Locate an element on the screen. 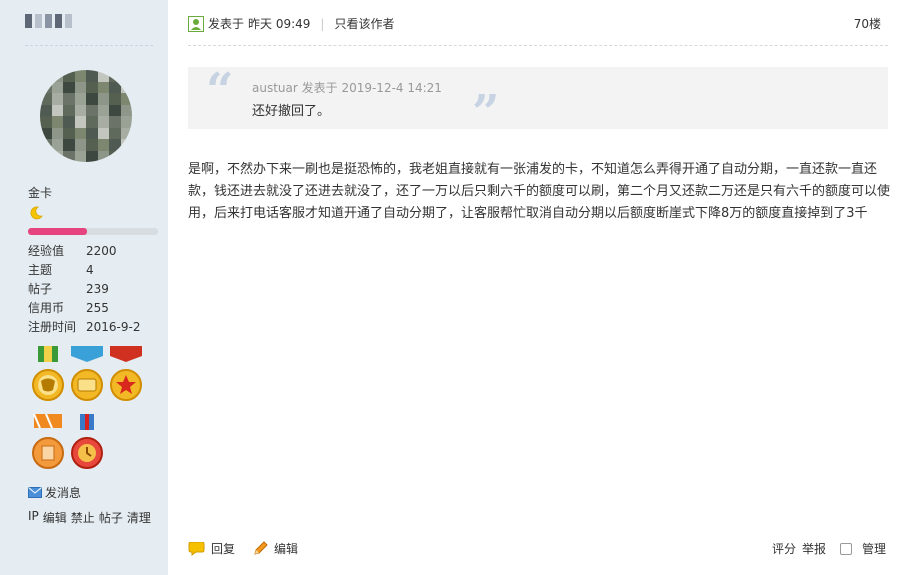 This screenshot has height=575, width=914. stat-label: 主题 is located at coordinates (40, 270).